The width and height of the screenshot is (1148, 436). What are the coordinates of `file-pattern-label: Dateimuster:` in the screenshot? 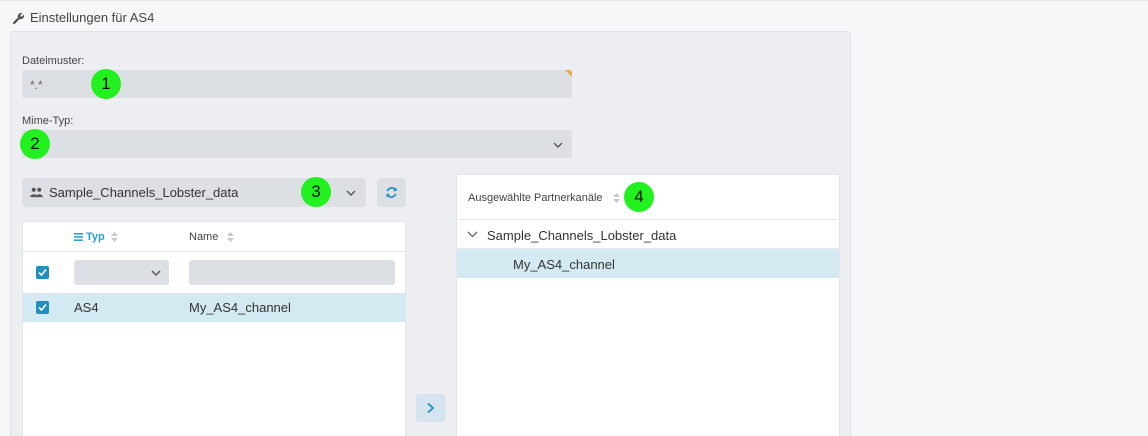 It's located at (53, 61).